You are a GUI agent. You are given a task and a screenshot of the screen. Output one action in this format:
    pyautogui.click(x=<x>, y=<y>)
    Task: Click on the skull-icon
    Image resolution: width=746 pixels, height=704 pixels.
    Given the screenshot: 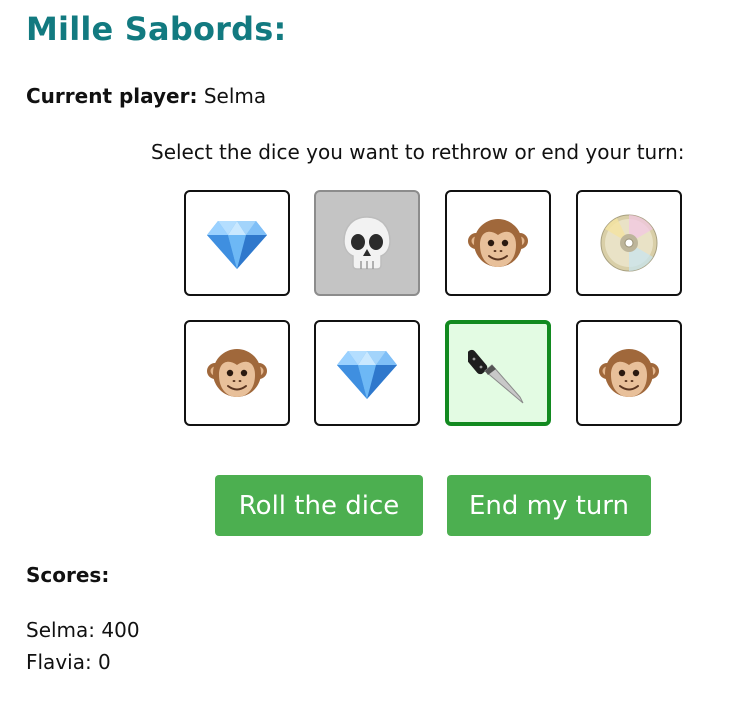 What is the action you would take?
    pyautogui.click(x=367, y=243)
    